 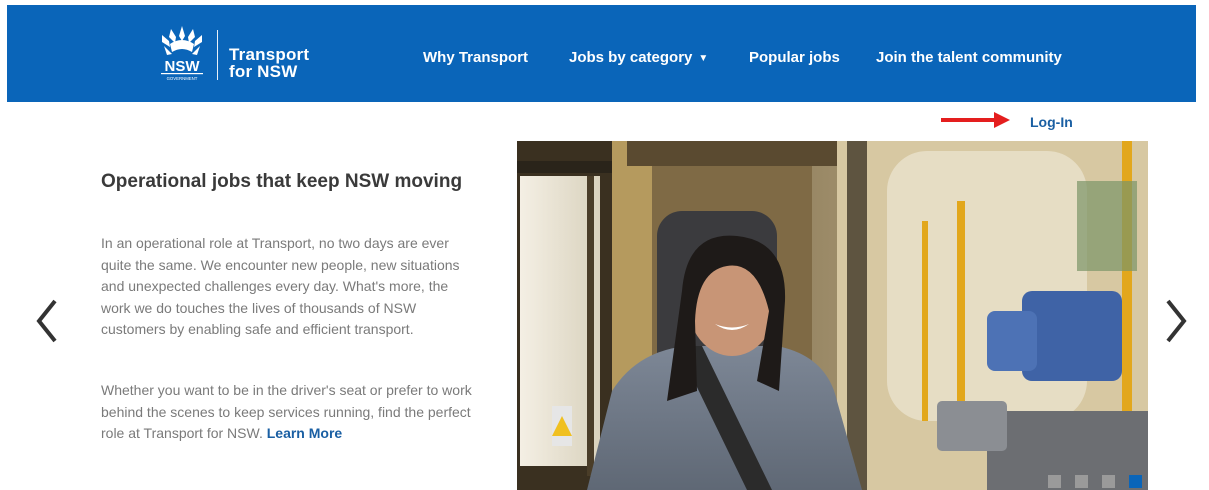 I want to click on chevron-down-icon: ▼, so click(x=703, y=58).